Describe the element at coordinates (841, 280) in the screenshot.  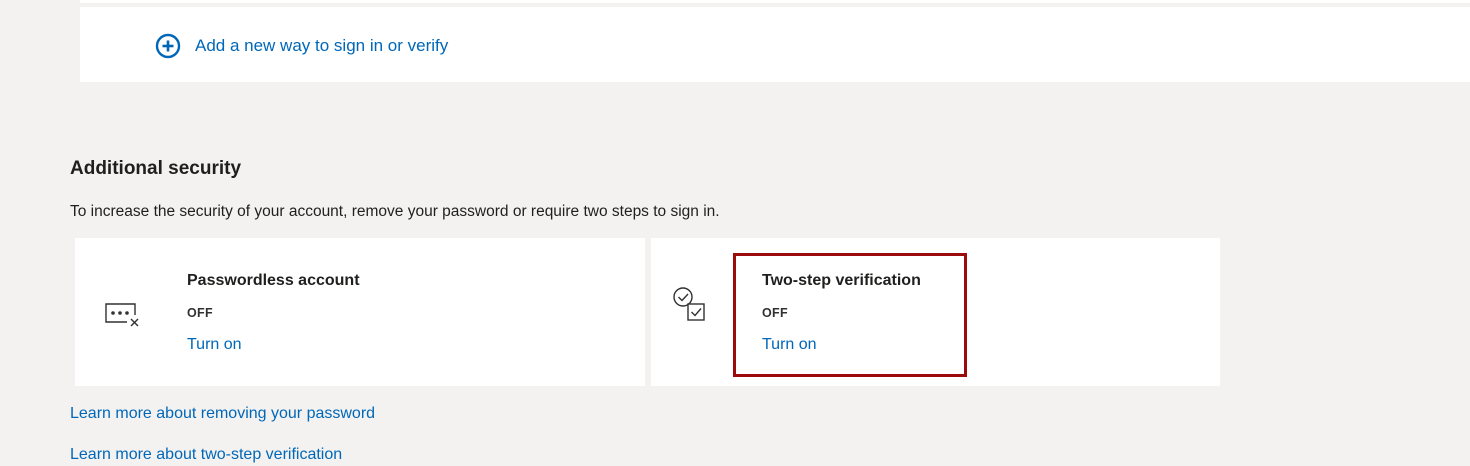
I see `two-step-title: Two-step verification` at that location.